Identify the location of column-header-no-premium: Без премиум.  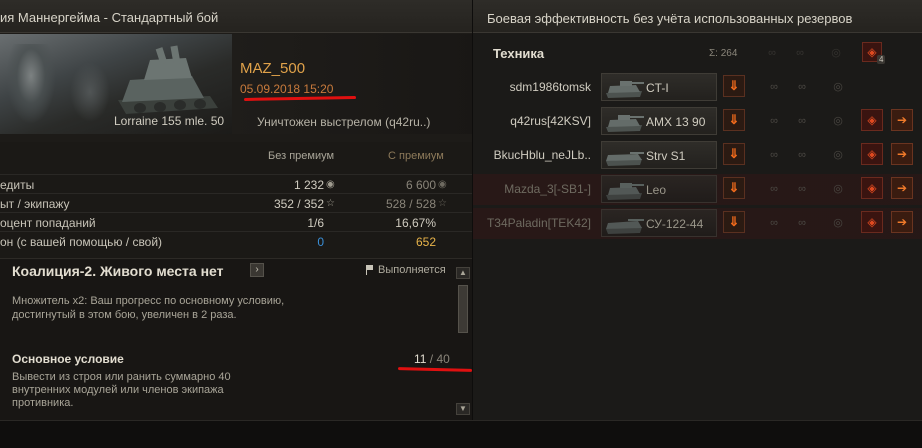
(301, 156).